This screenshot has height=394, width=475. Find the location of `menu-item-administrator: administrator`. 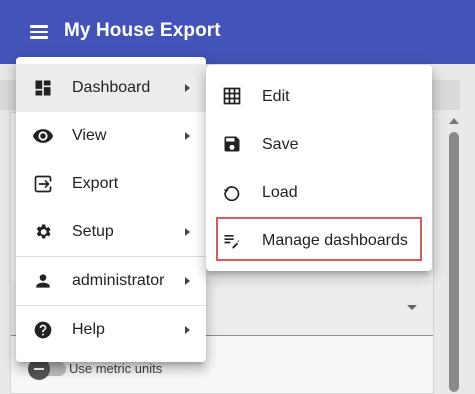

menu-item-administrator: administrator is located at coordinates (111, 281).